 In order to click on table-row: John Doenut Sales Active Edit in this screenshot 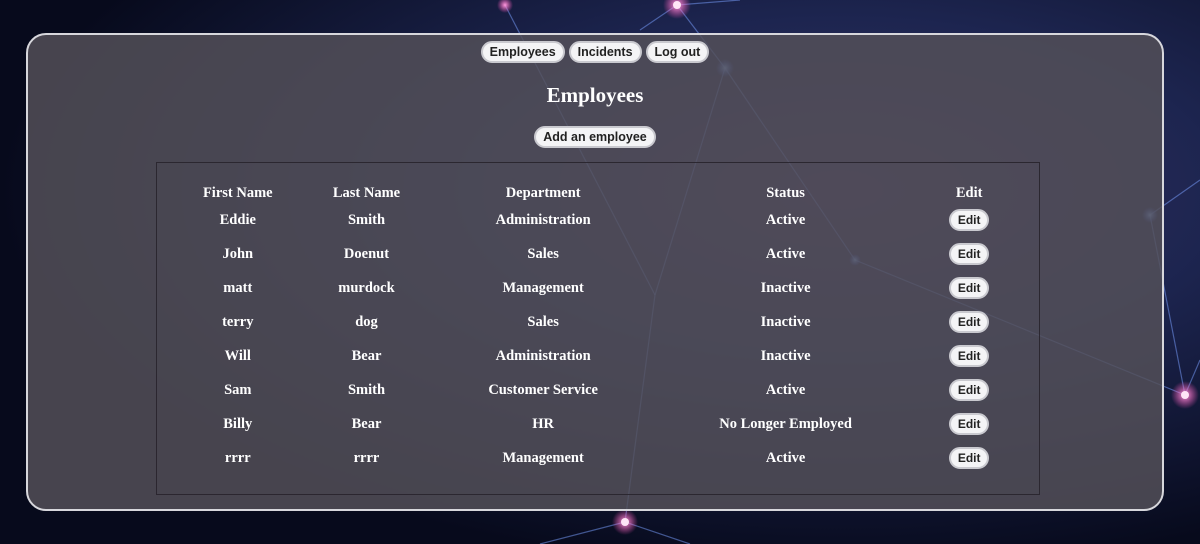, I will do `click(598, 254)`.